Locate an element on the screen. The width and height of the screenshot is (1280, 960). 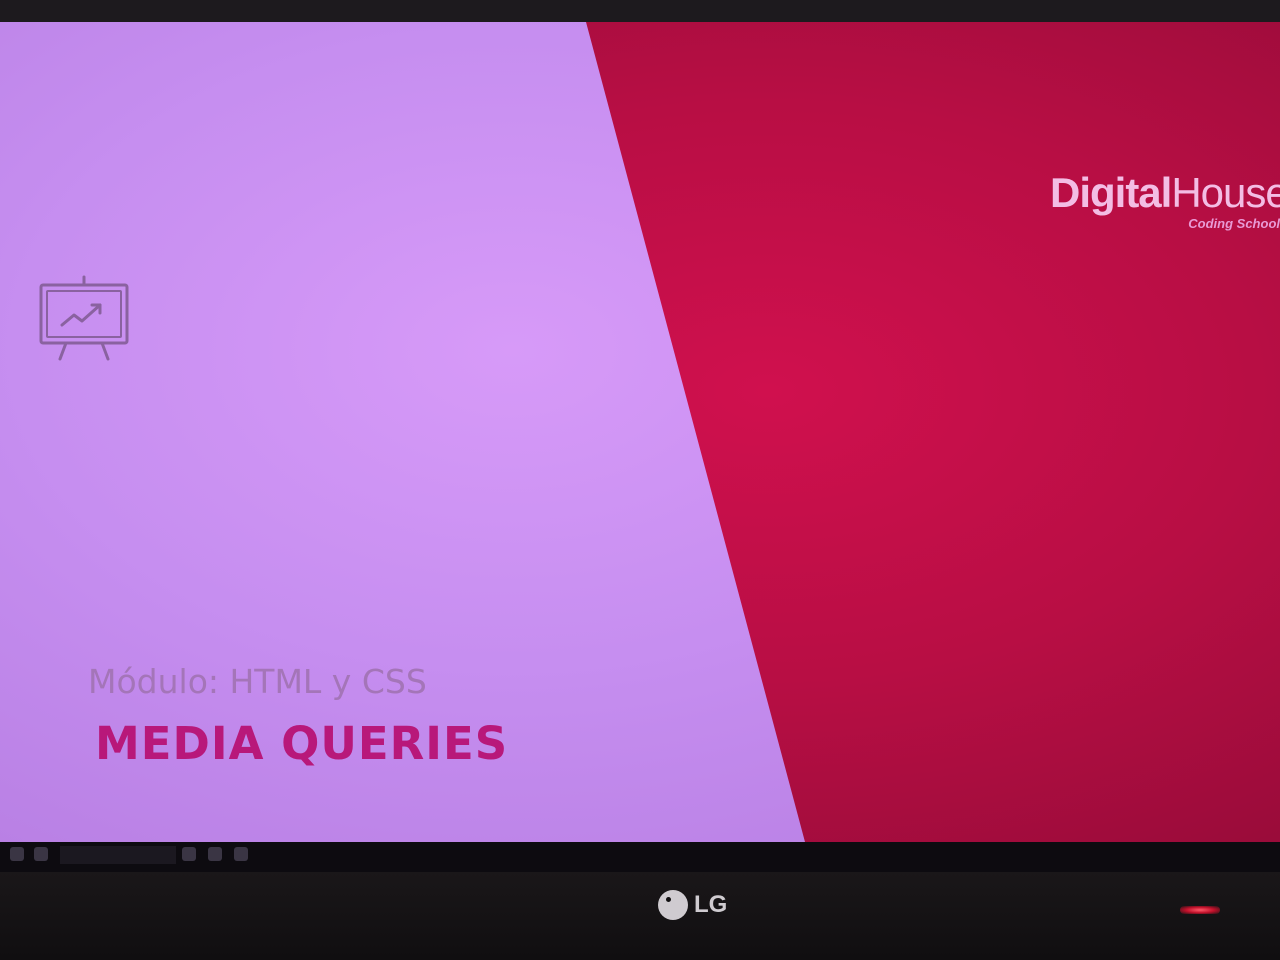
settings-icon is located at coordinates (241, 854).